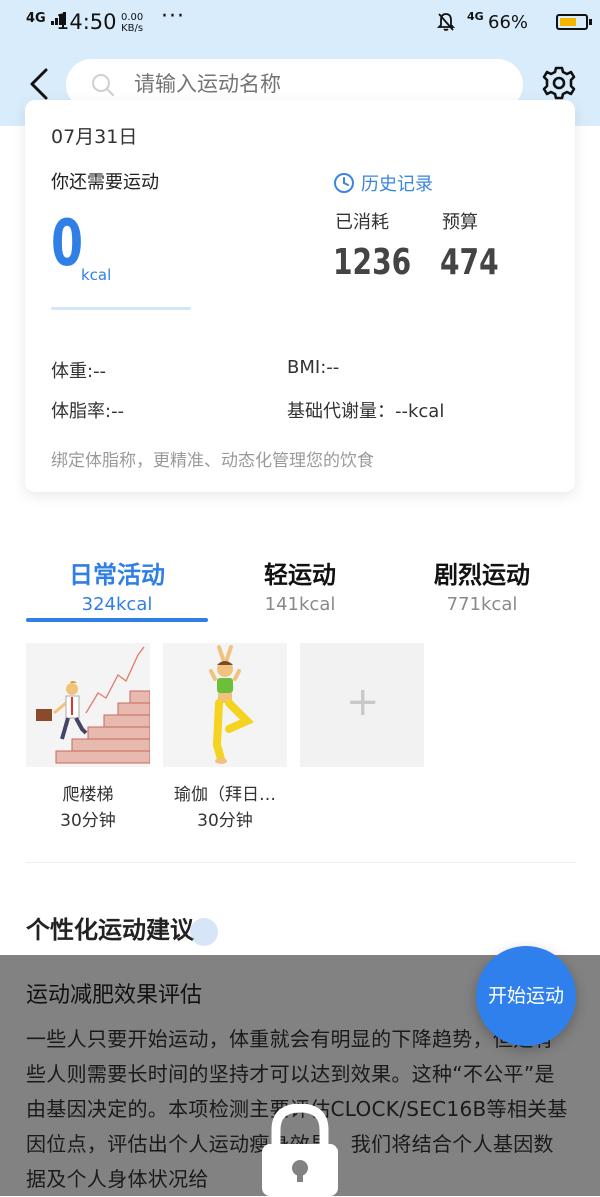 Image resolution: width=600 pixels, height=1197 pixels. I want to click on progress-underline, so click(121, 308).